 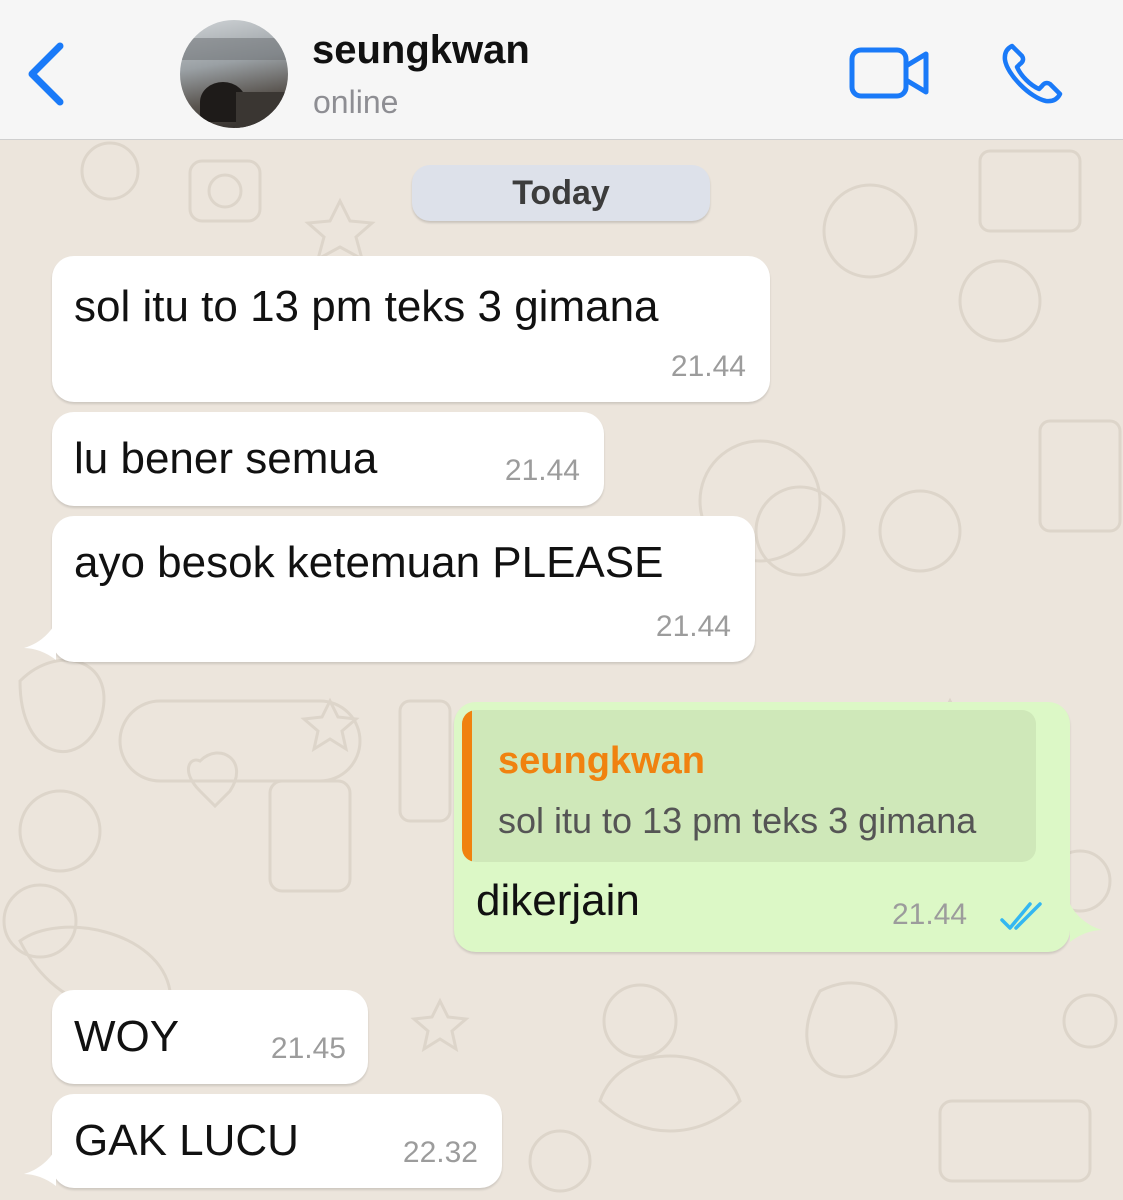 What do you see at coordinates (369, 562) in the screenshot?
I see `message-text: ayo besok ketemuan PLEASE` at bounding box center [369, 562].